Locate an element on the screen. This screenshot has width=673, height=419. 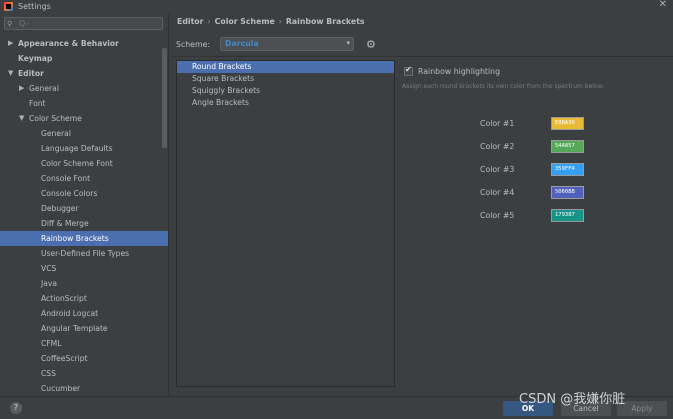
rainbow-highlighting-row: ✔ Rainbow highlighting is located at coordinates (452, 70).